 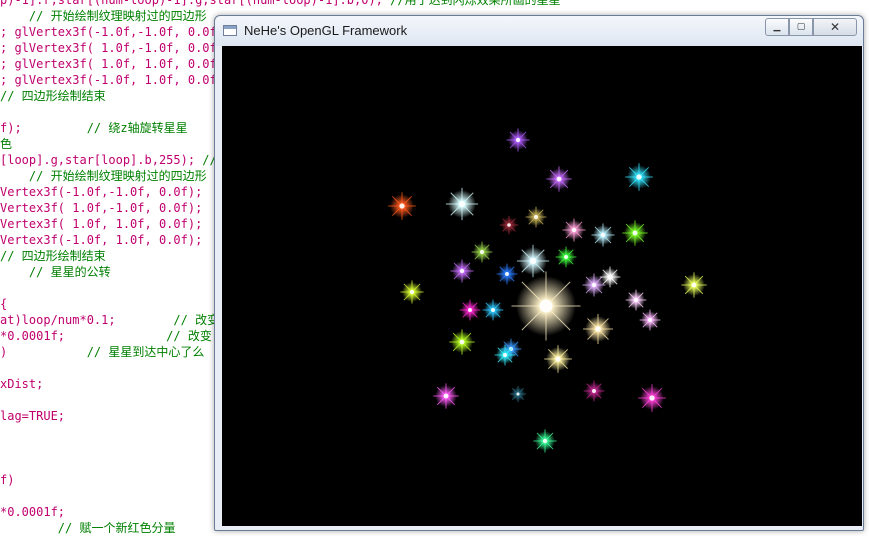 I want to click on code-text: ), so click(x=43, y=352).